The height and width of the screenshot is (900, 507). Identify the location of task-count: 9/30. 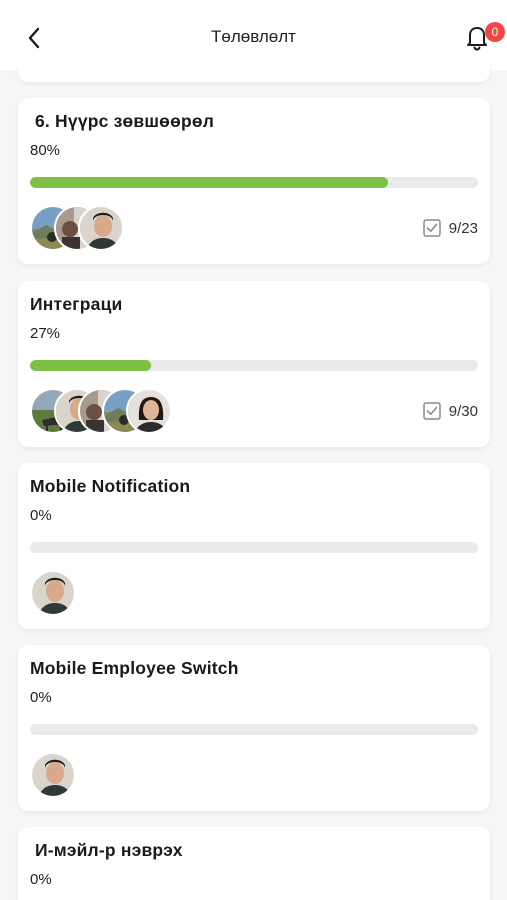
(450, 411).